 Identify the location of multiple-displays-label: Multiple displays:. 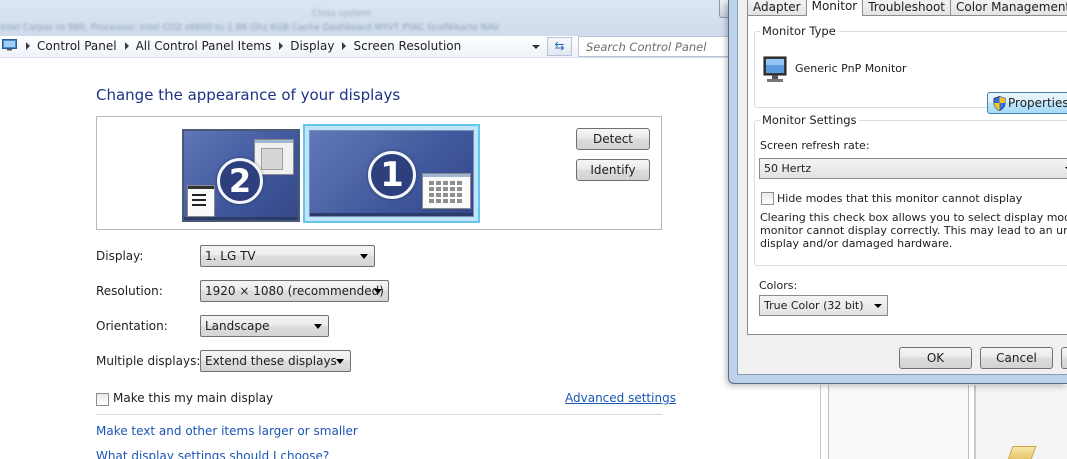
(148, 361).